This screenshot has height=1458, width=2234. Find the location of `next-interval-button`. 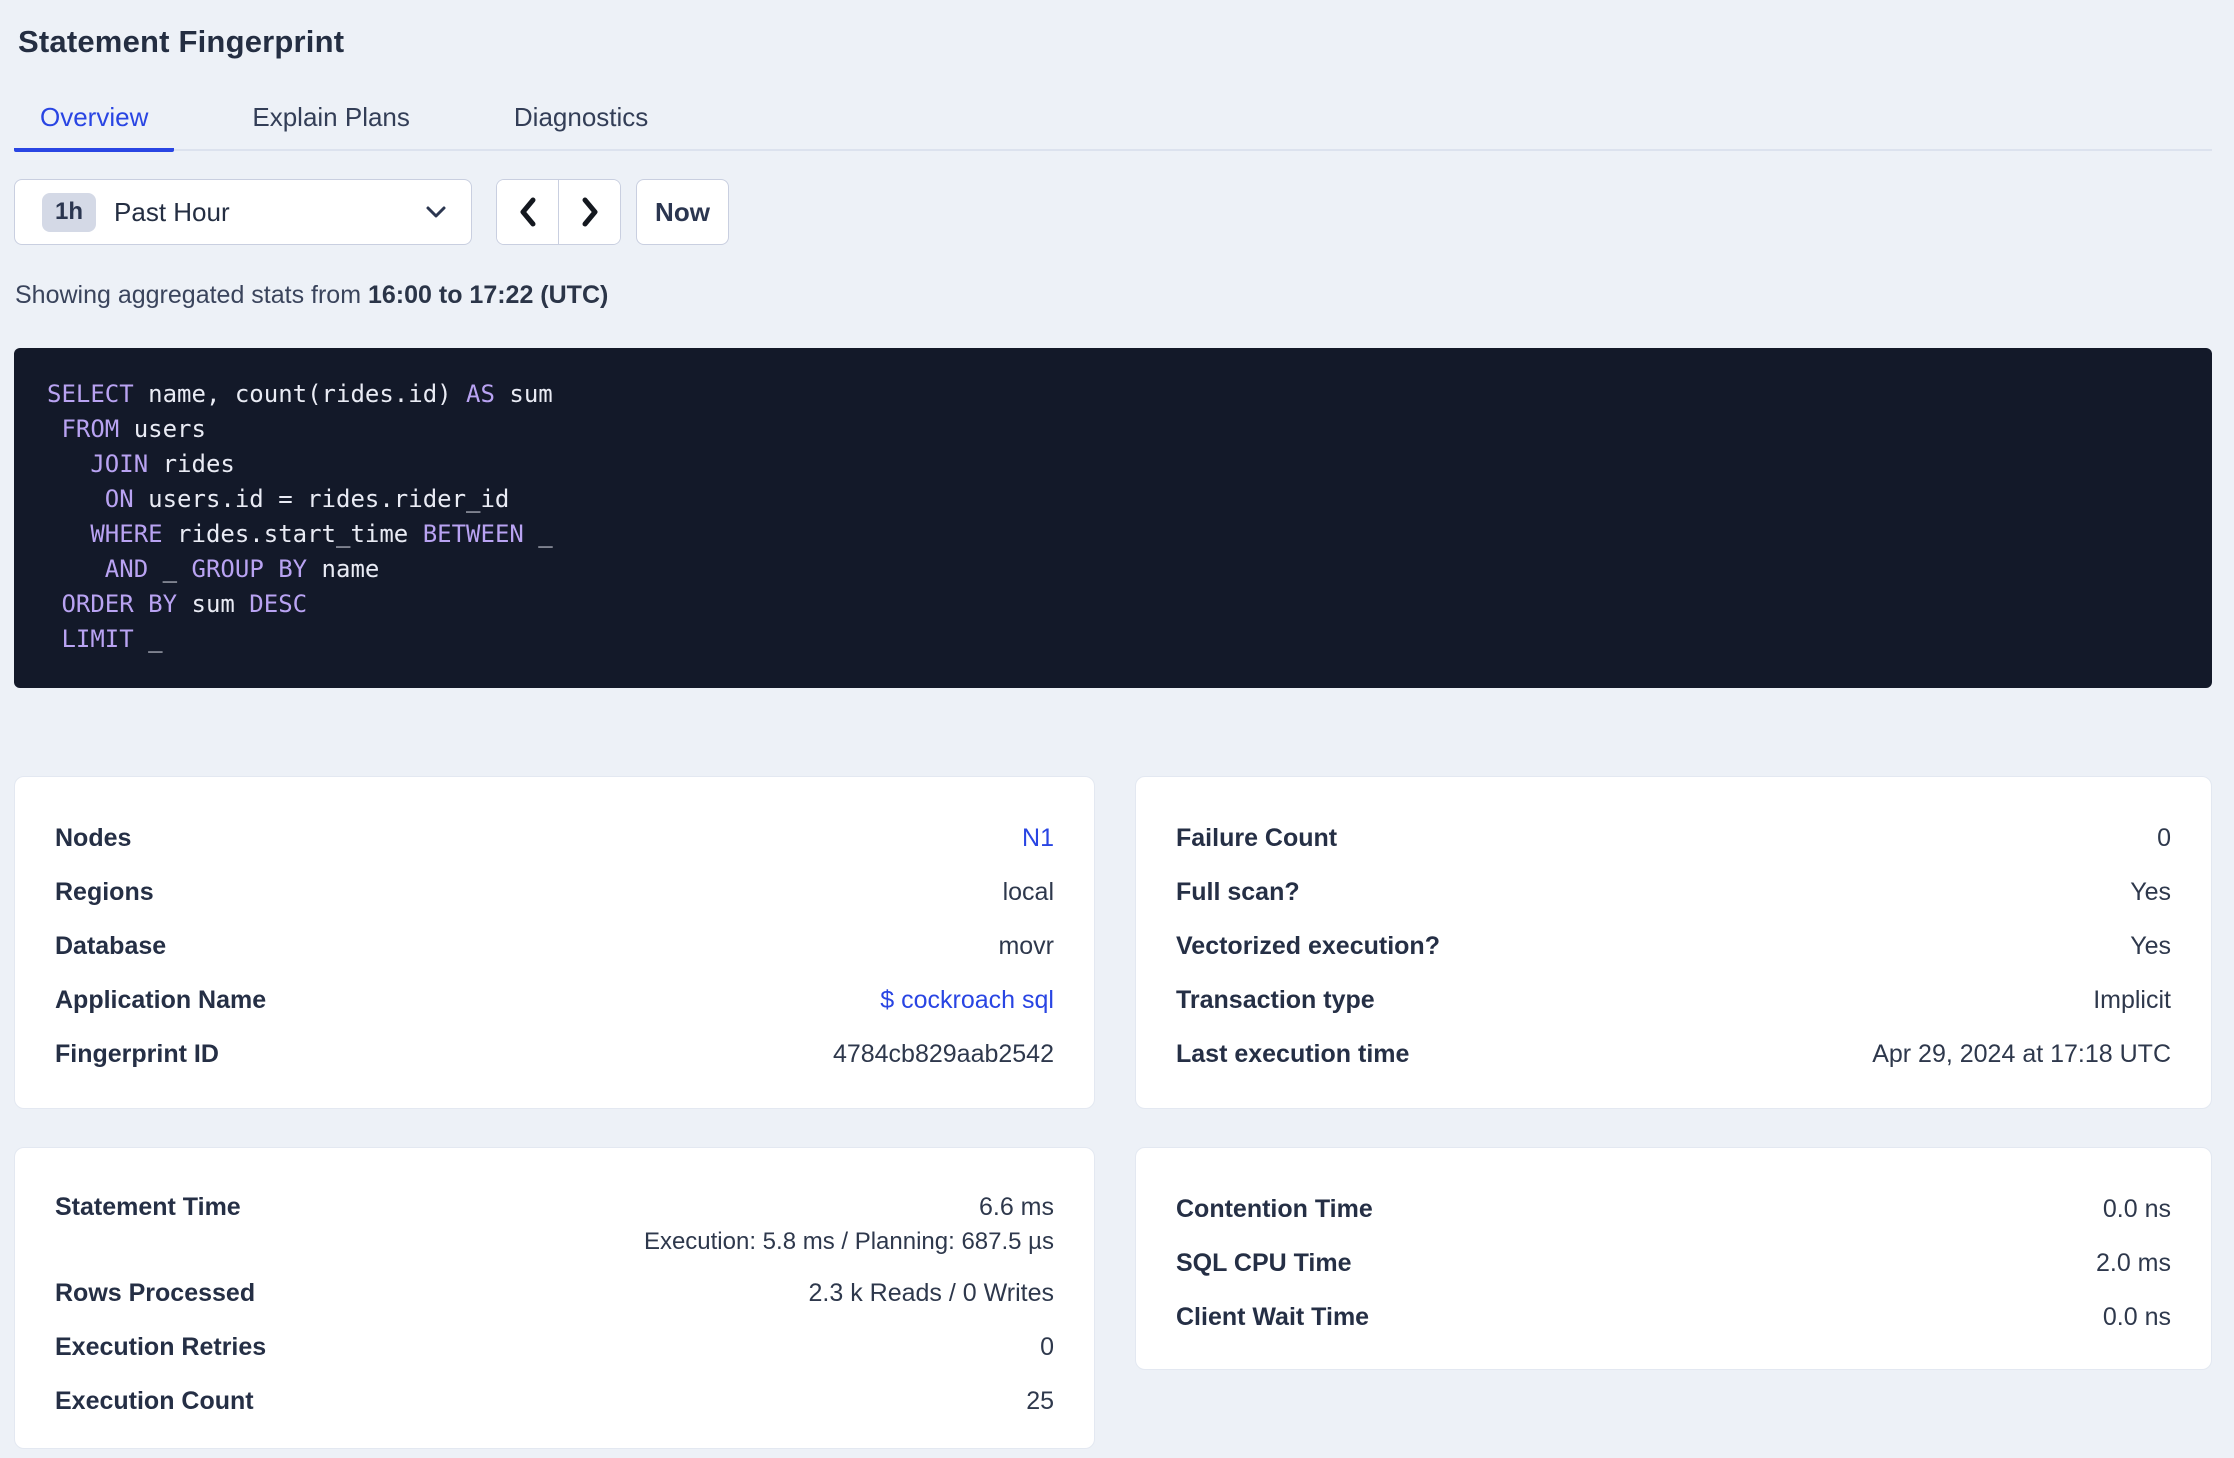

next-interval-button is located at coordinates (589, 212).